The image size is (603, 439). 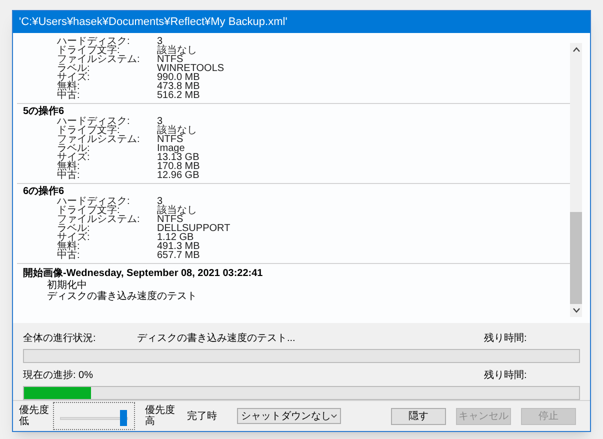 What do you see at coordinates (143, 273) in the screenshot?
I see `section-heading: 開始画像-Wednesday, September 08, 2021 03:22:41` at bounding box center [143, 273].